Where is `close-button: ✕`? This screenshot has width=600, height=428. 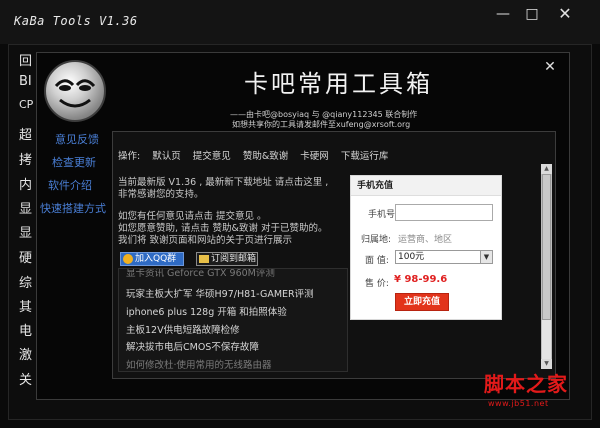 close-button: ✕ is located at coordinates (565, 14).